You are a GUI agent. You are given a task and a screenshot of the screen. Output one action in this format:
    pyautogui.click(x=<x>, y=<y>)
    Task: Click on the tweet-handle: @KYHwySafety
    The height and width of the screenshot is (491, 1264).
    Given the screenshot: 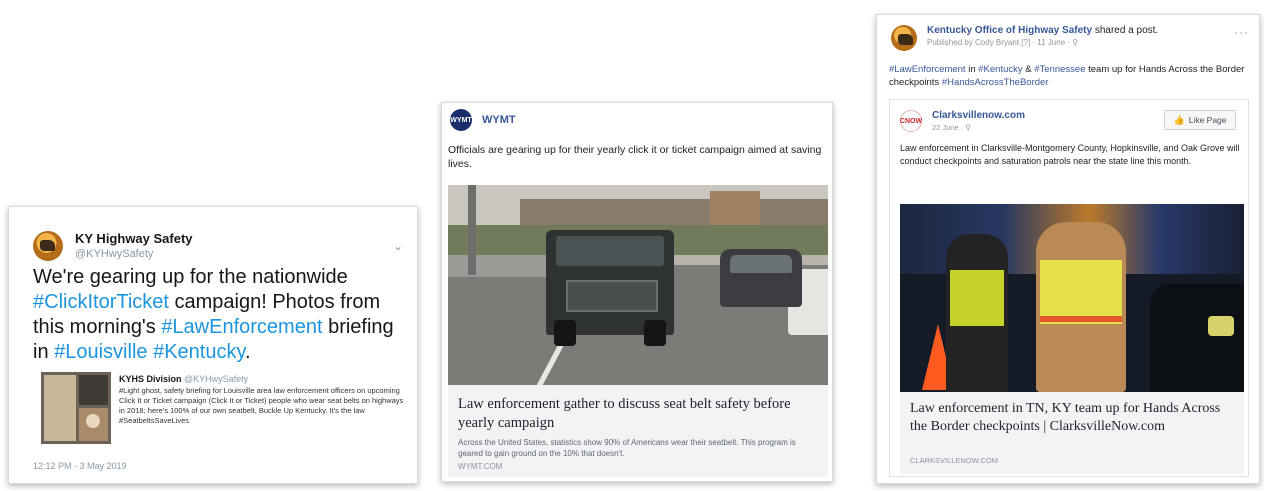 What is the action you would take?
    pyautogui.click(x=134, y=254)
    